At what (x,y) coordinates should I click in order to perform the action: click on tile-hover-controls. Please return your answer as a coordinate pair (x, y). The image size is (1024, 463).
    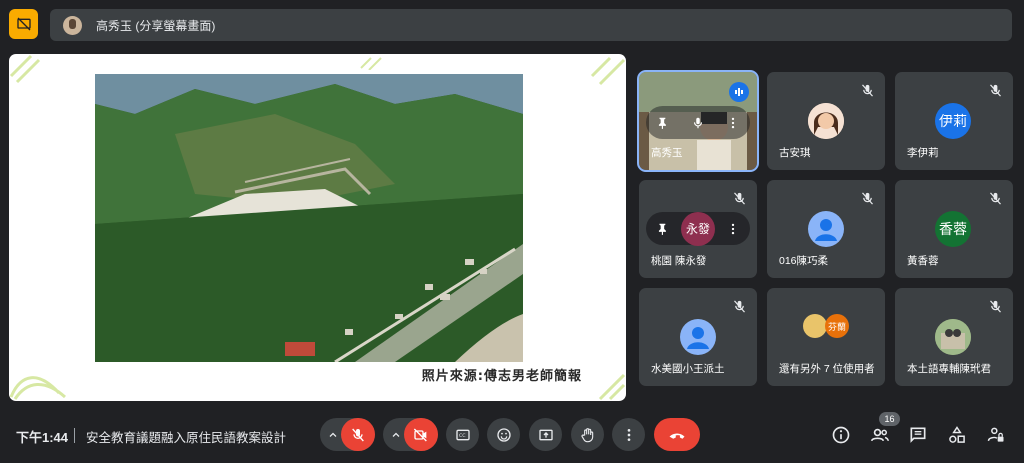
    Looking at the image, I should click on (698, 122).